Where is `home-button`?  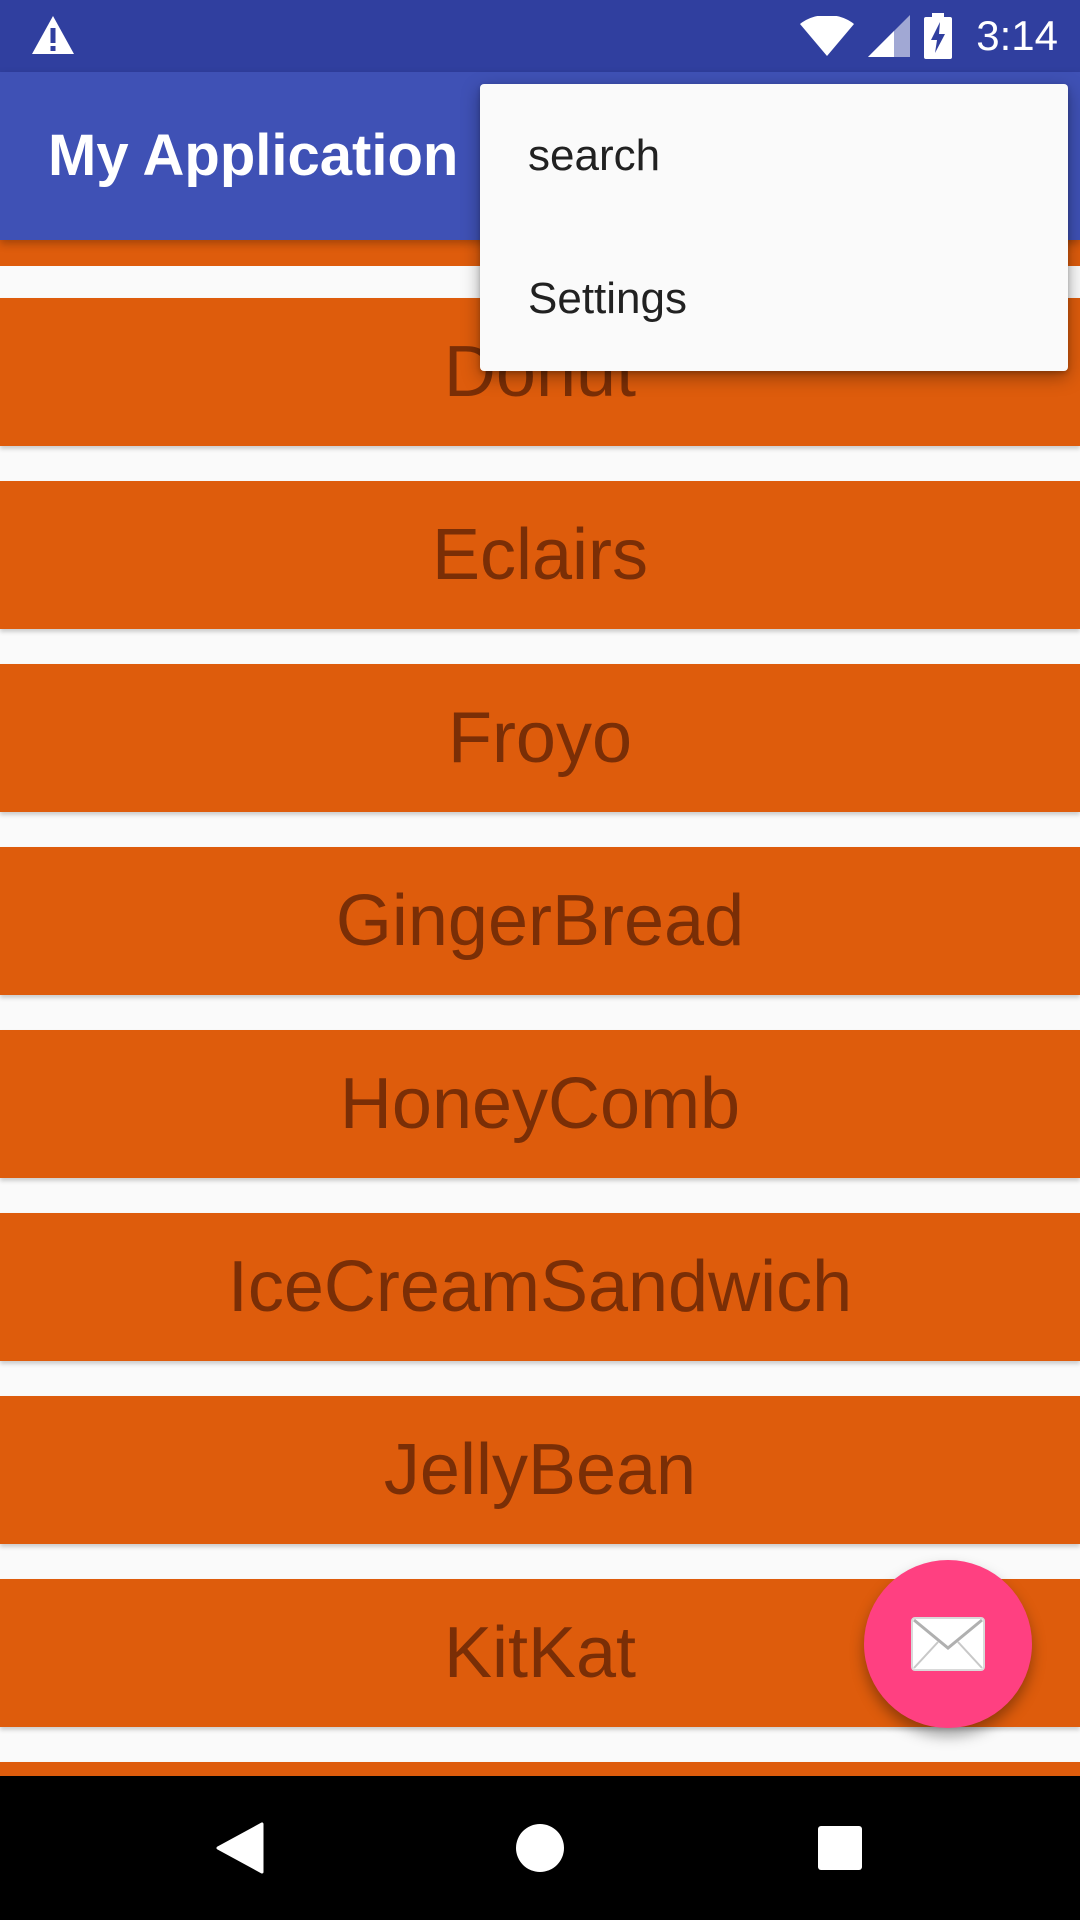 home-button is located at coordinates (540, 1848).